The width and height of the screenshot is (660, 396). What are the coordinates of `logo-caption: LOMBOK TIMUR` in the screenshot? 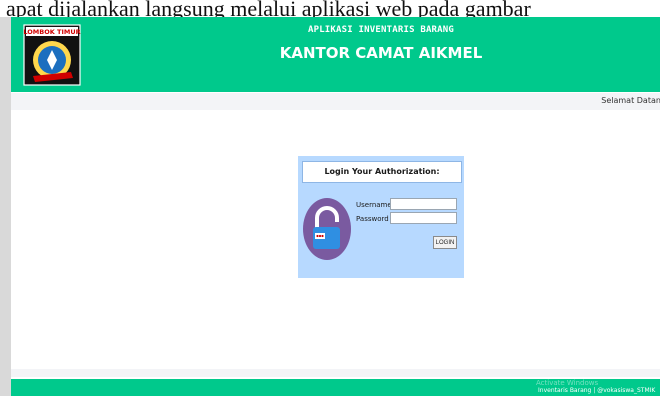 It's located at (51, 32).